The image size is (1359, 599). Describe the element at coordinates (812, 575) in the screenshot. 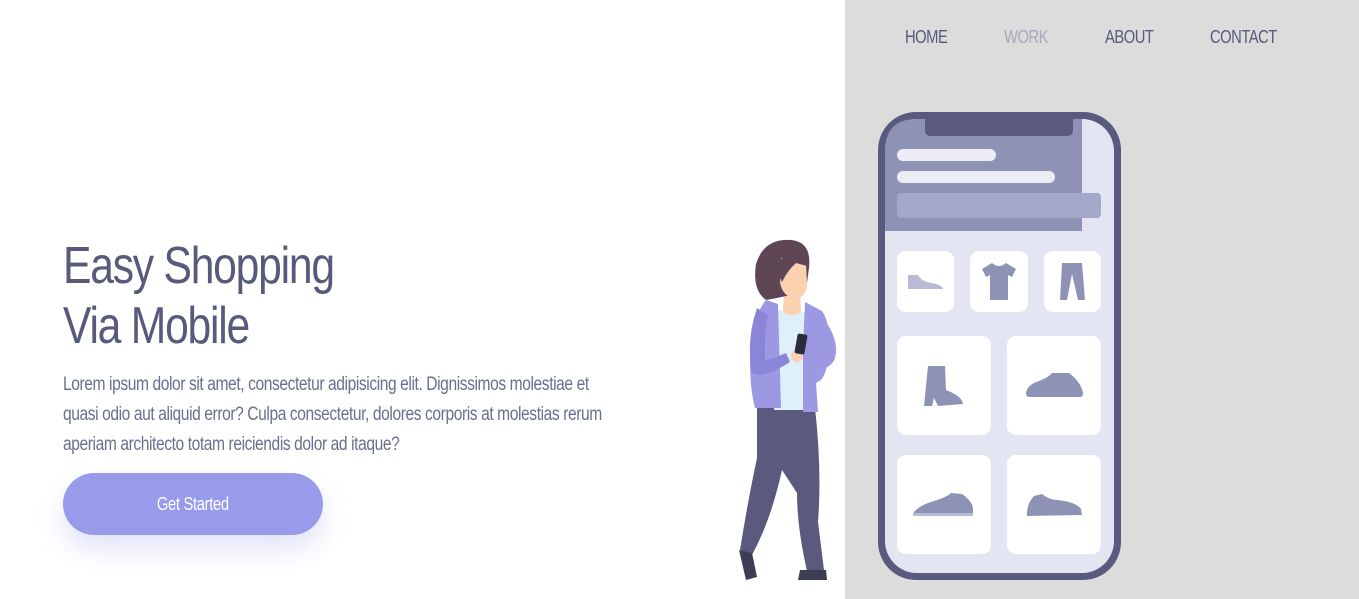

I see `right-shoe` at that location.